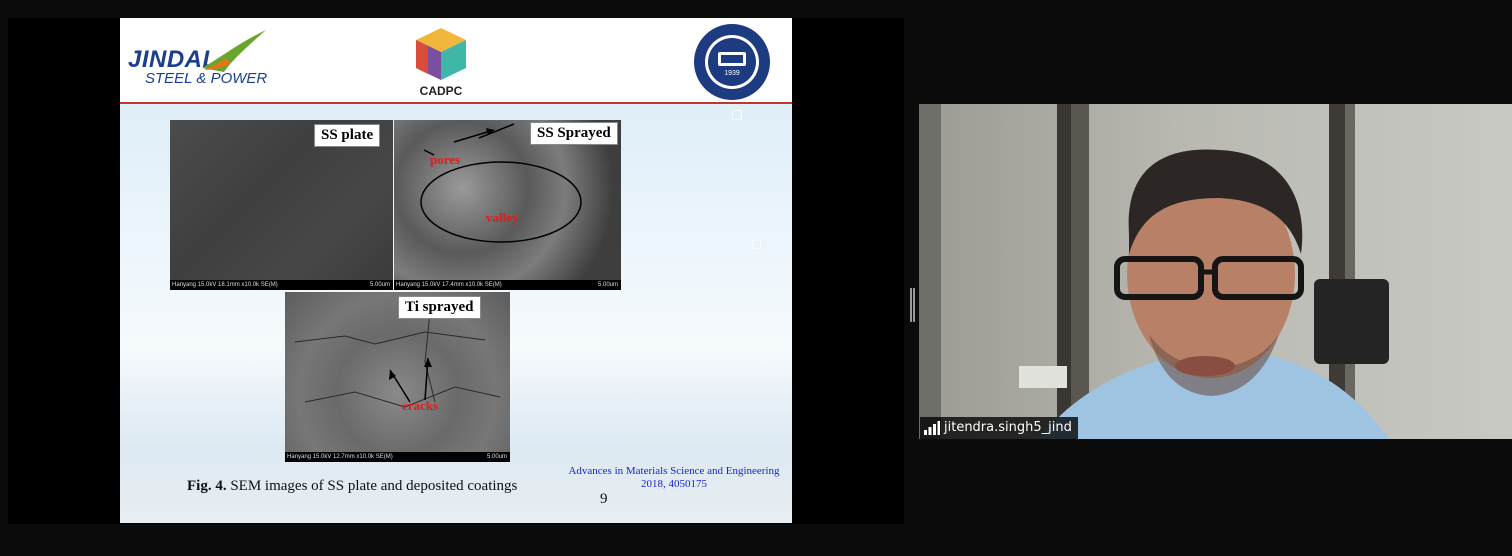  I want to click on slide-header: JINDAL STEEL & POWER CADPC 1939, so click(456, 60).